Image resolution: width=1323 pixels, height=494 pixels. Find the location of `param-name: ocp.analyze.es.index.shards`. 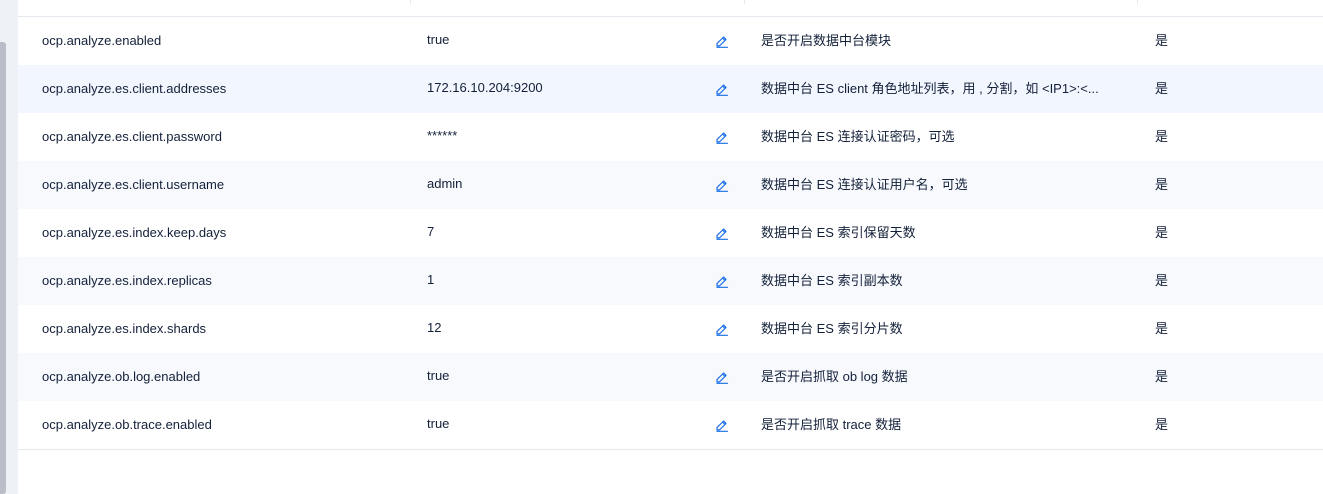

param-name: ocp.analyze.es.index.shards is located at coordinates (124, 328).